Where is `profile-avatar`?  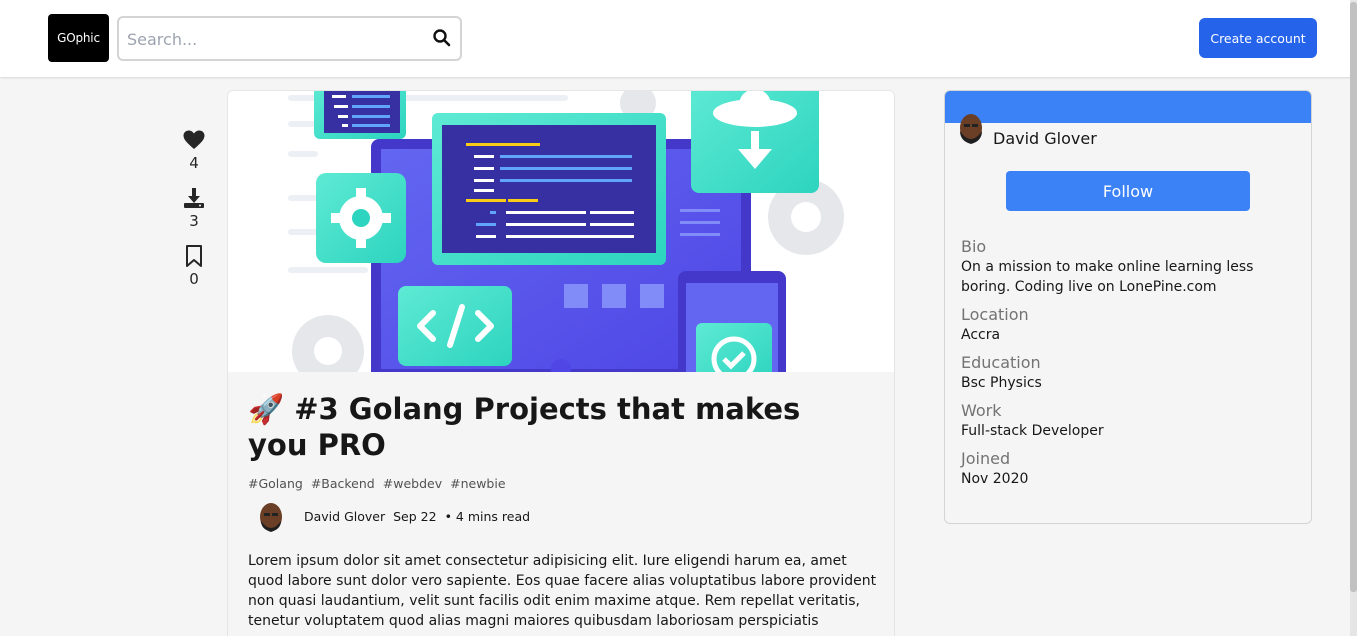
profile-avatar is located at coordinates (971, 128).